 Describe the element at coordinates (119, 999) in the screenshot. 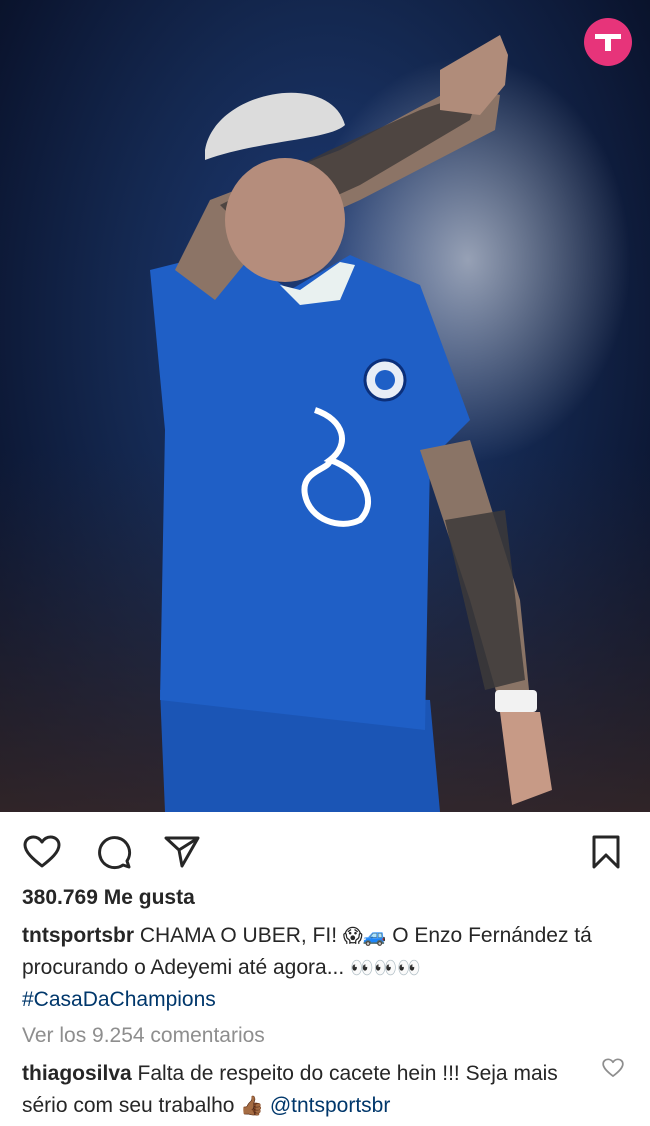

I see `caption-hashtag: #CasaDaChampions` at that location.